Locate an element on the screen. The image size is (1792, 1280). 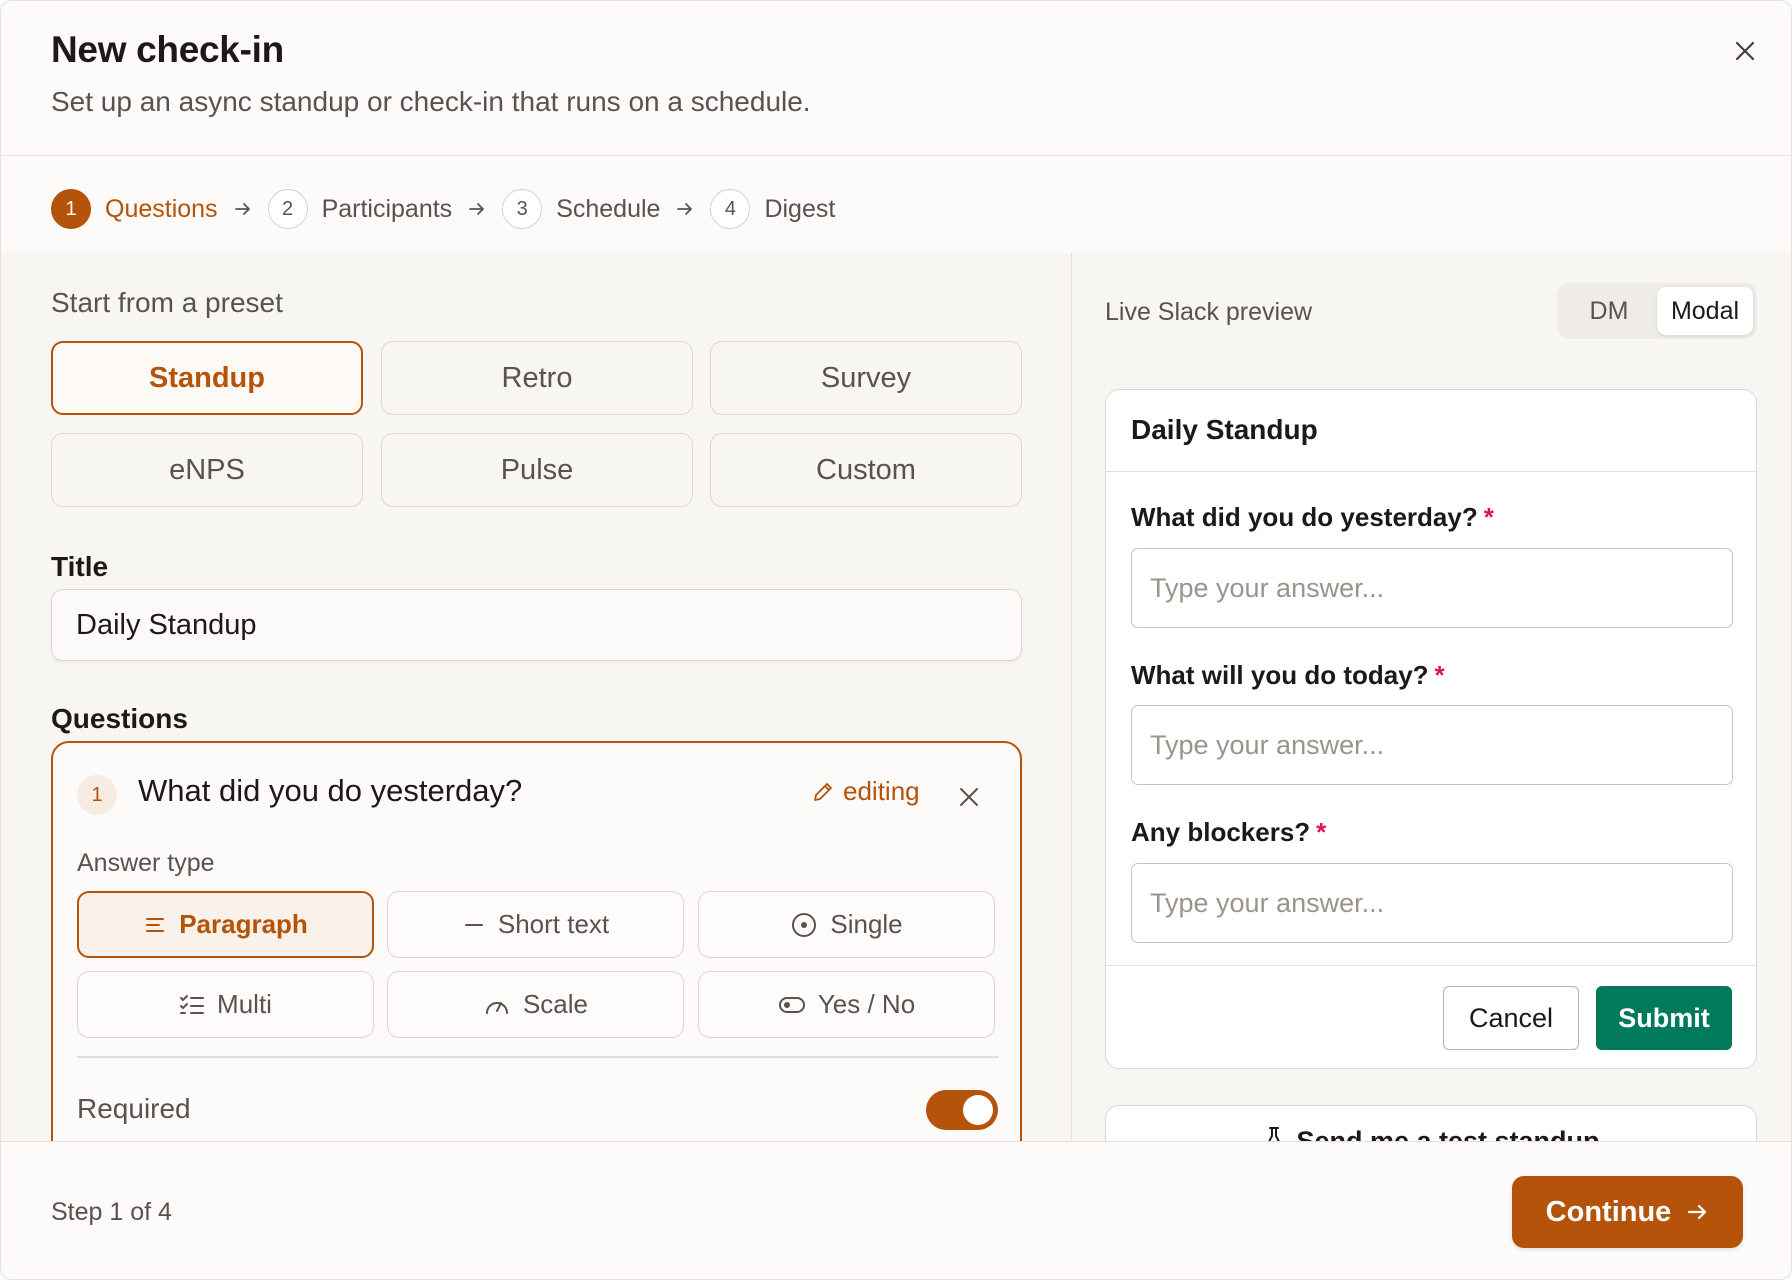
answer-type-short-text: Short text is located at coordinates (535, 924).